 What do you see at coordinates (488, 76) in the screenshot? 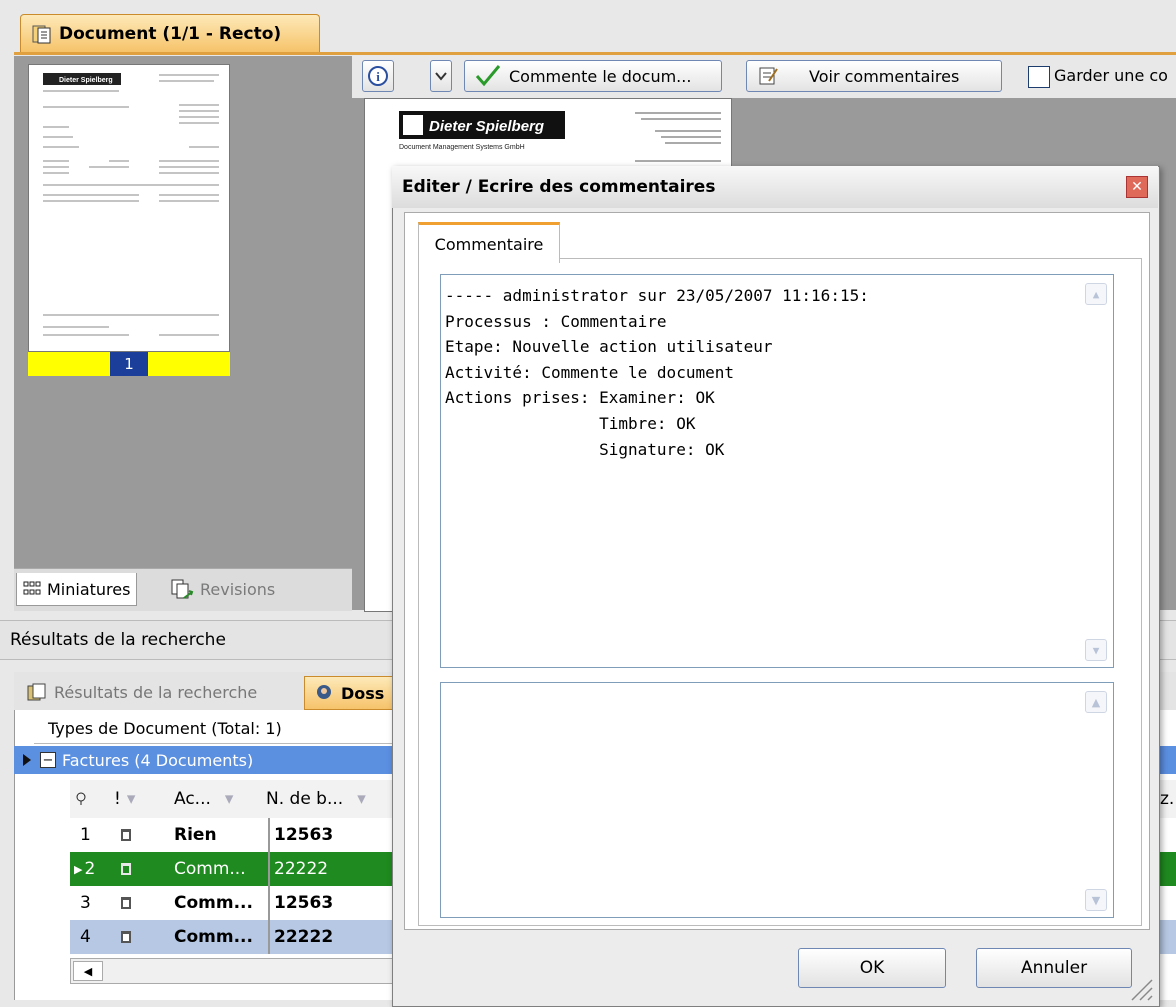
I see `checkmark-icon` at bounding box center [488, 76].